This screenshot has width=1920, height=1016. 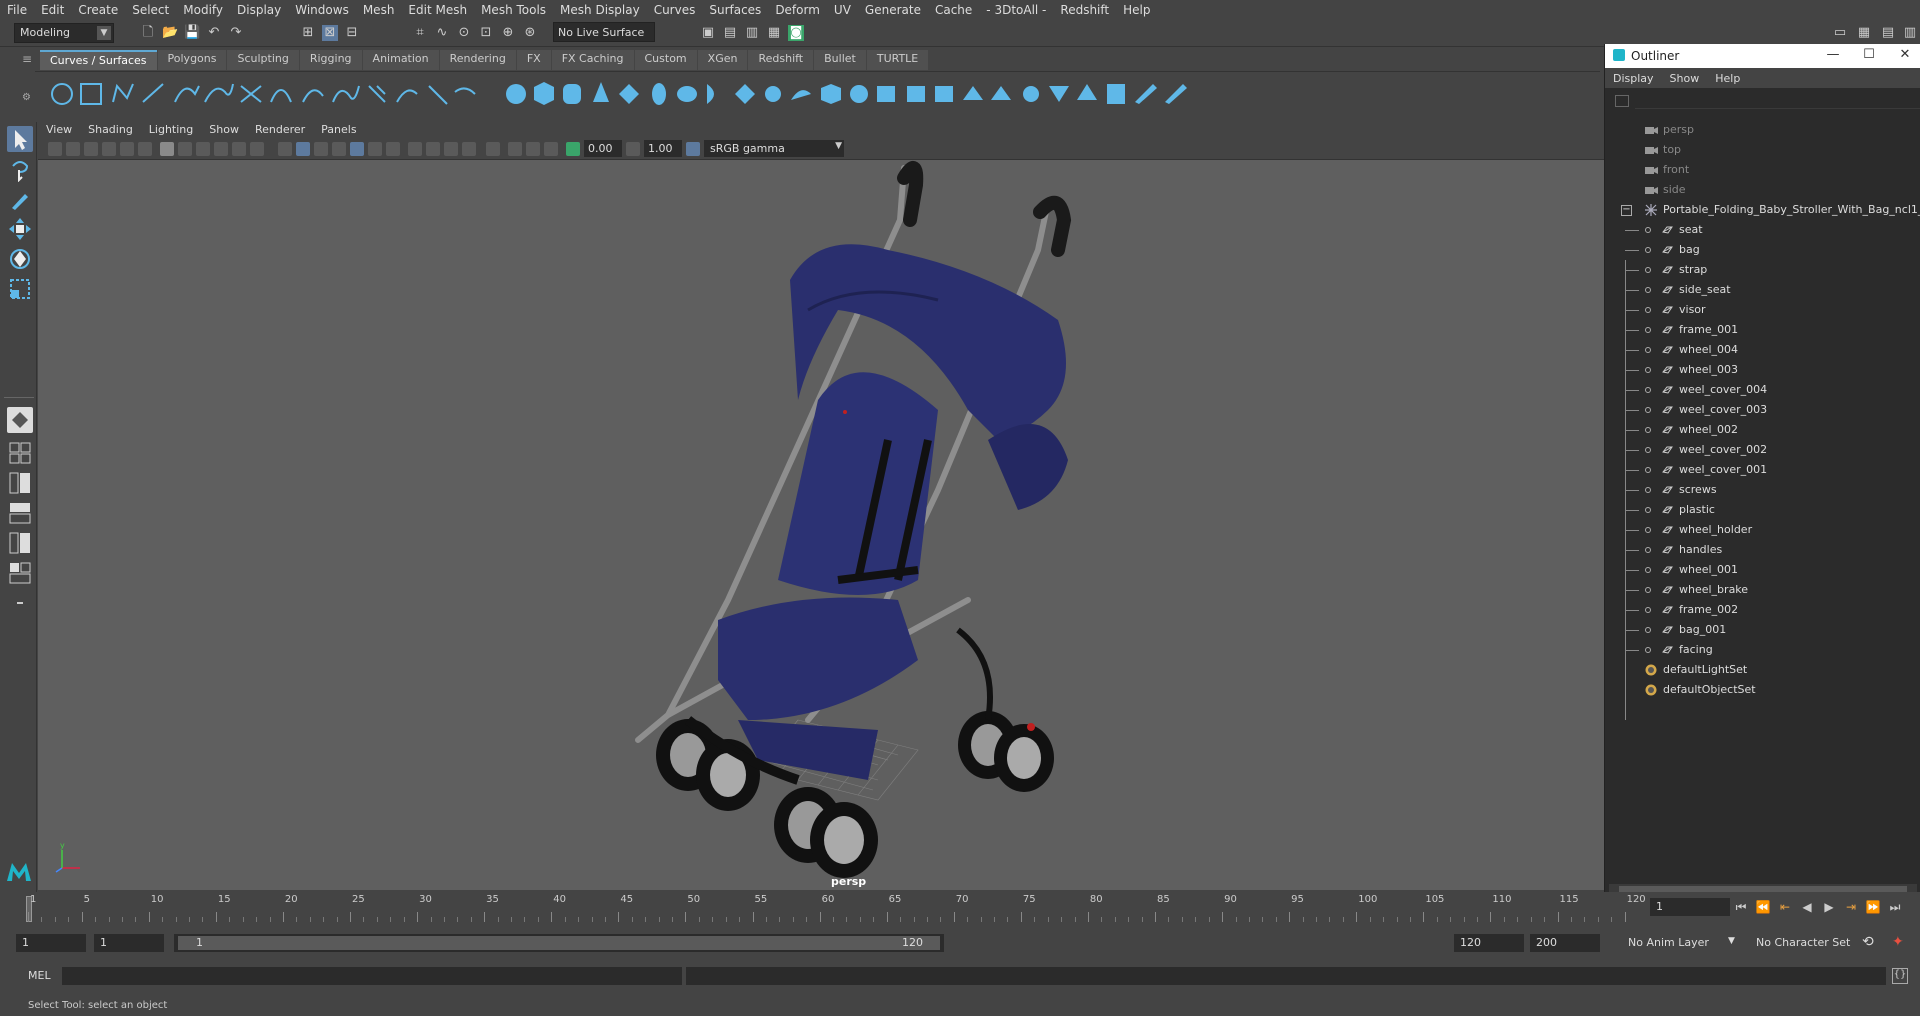 What do you see at coordinates (1762, 430) in the screenshot?
I see `outliner-item-mesh: wheel_002` at bounding box center [1762, 430].